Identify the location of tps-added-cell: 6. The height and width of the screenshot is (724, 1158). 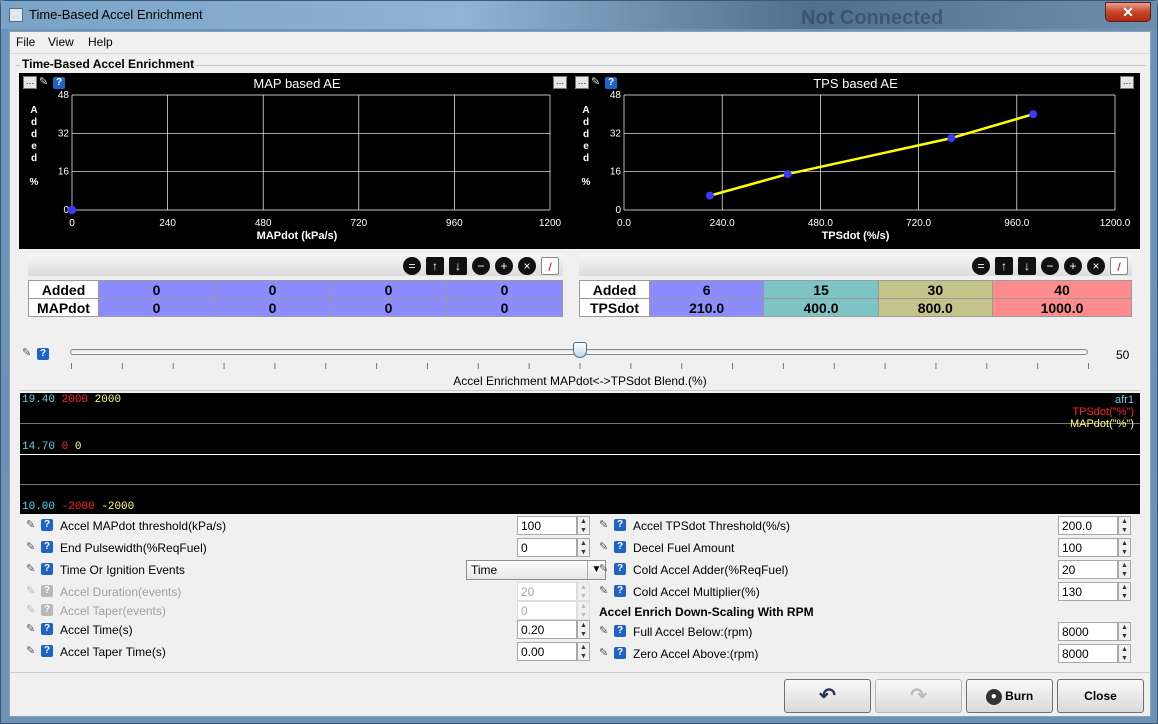
(706, 289).